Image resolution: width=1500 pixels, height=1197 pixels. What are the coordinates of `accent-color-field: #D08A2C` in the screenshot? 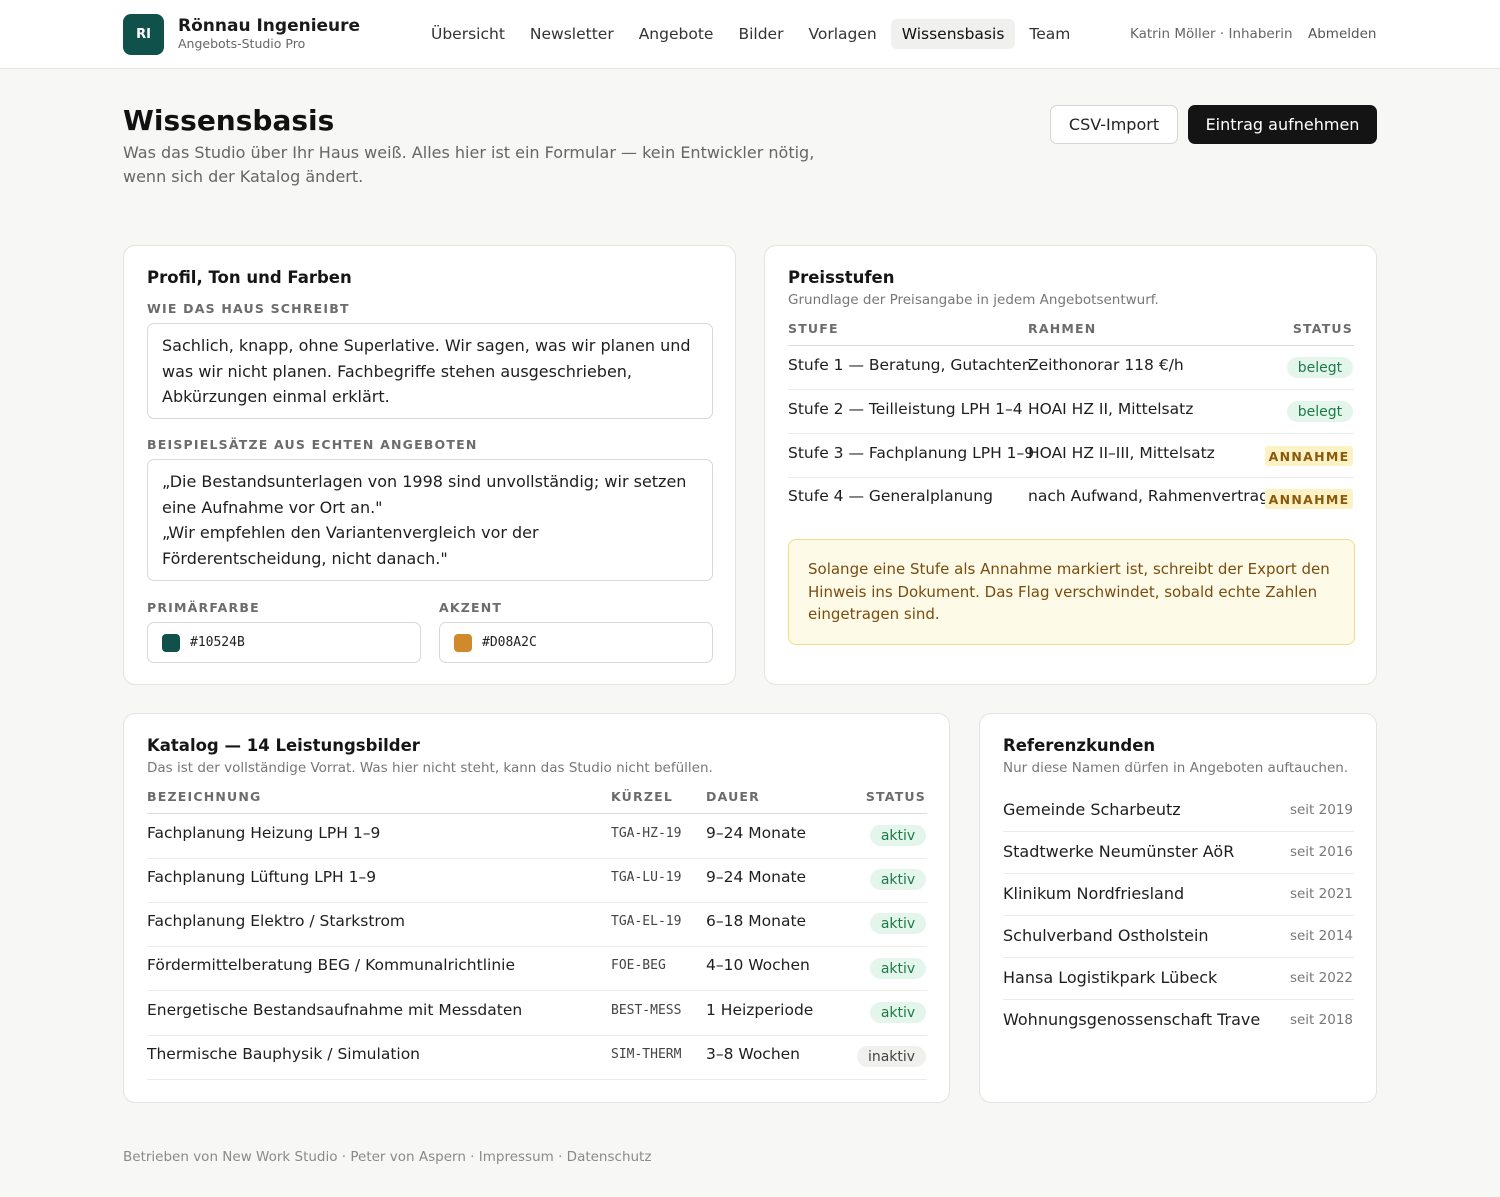 It's located at (576, 642).